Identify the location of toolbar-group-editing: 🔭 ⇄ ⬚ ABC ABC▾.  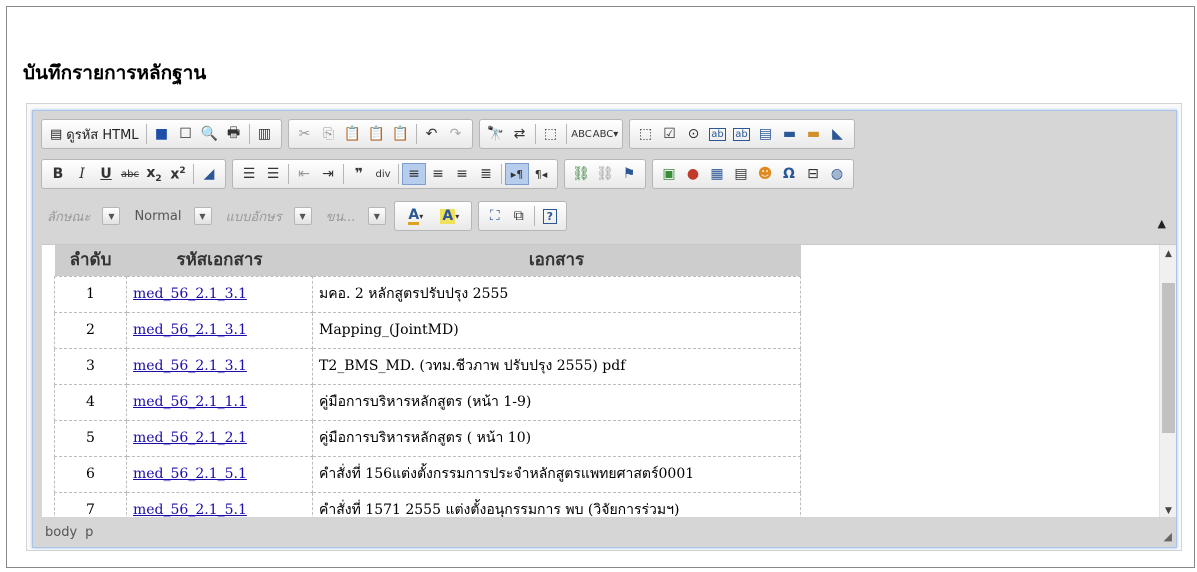
(550, 134).